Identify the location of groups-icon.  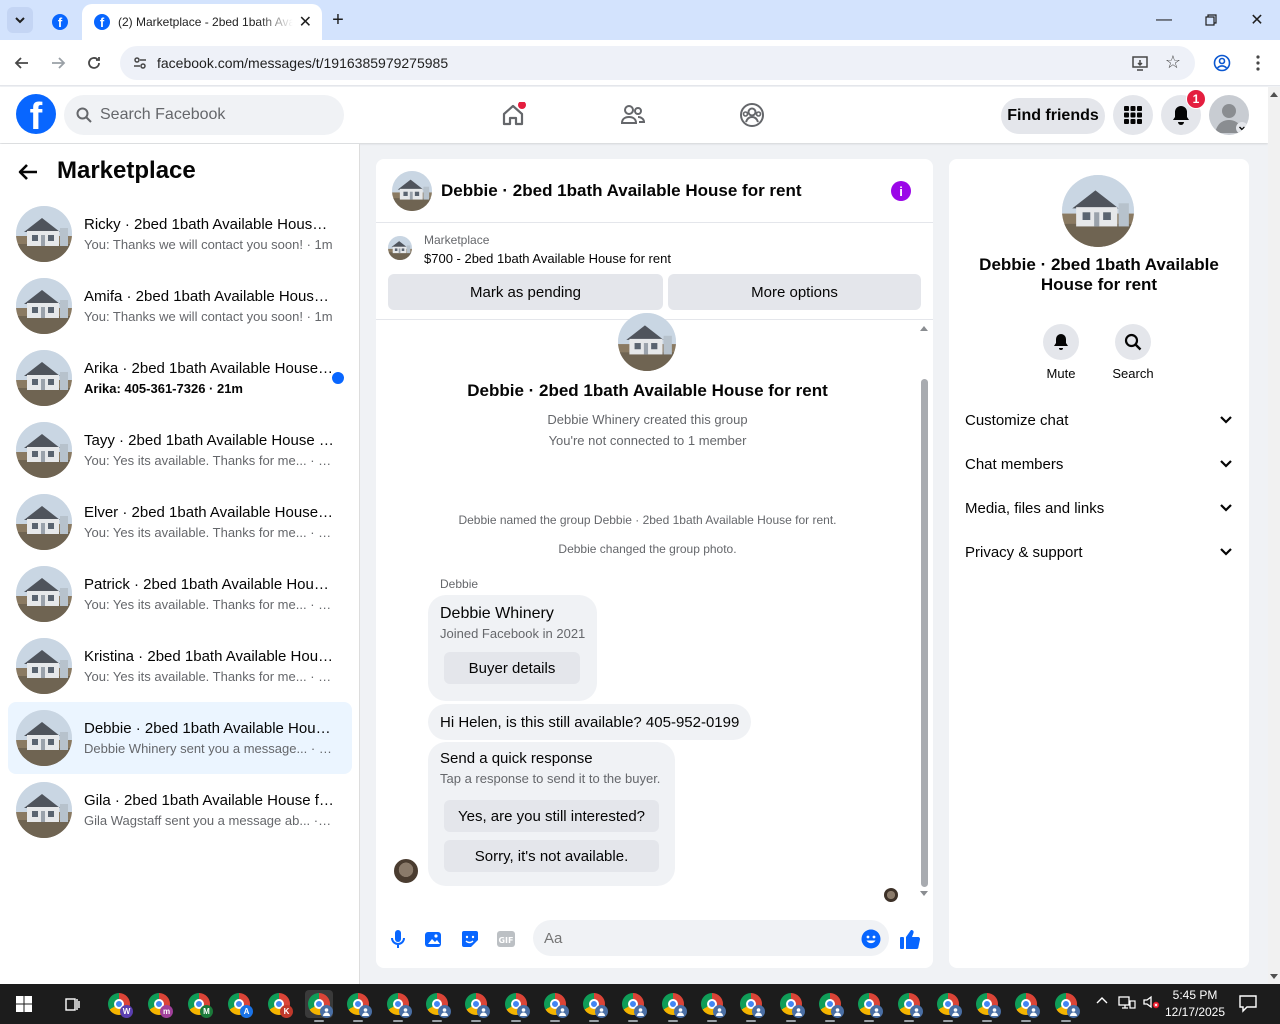
(752, 115).